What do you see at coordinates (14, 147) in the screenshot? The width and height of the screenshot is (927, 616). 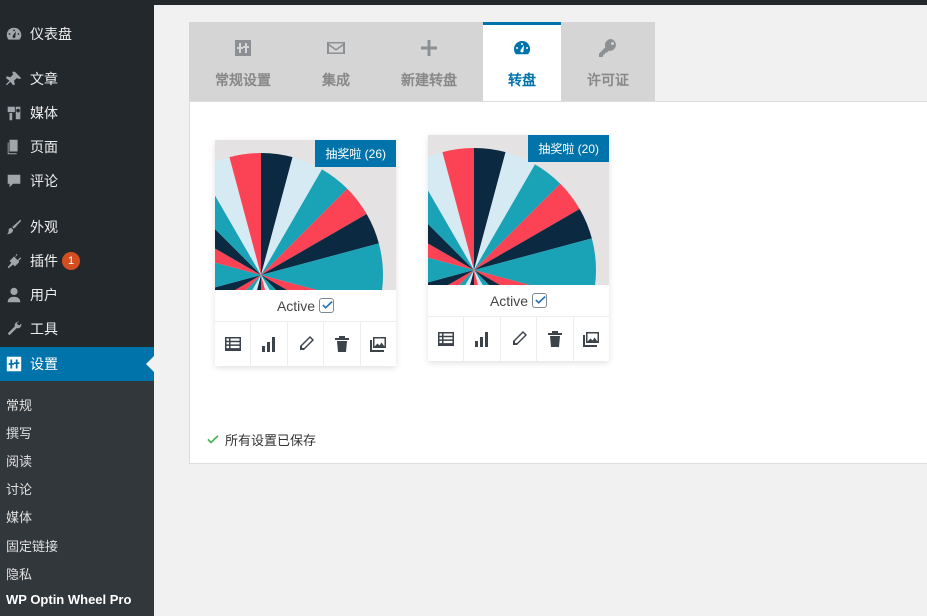 I see `page-icon` at bounding box center [14, 147].